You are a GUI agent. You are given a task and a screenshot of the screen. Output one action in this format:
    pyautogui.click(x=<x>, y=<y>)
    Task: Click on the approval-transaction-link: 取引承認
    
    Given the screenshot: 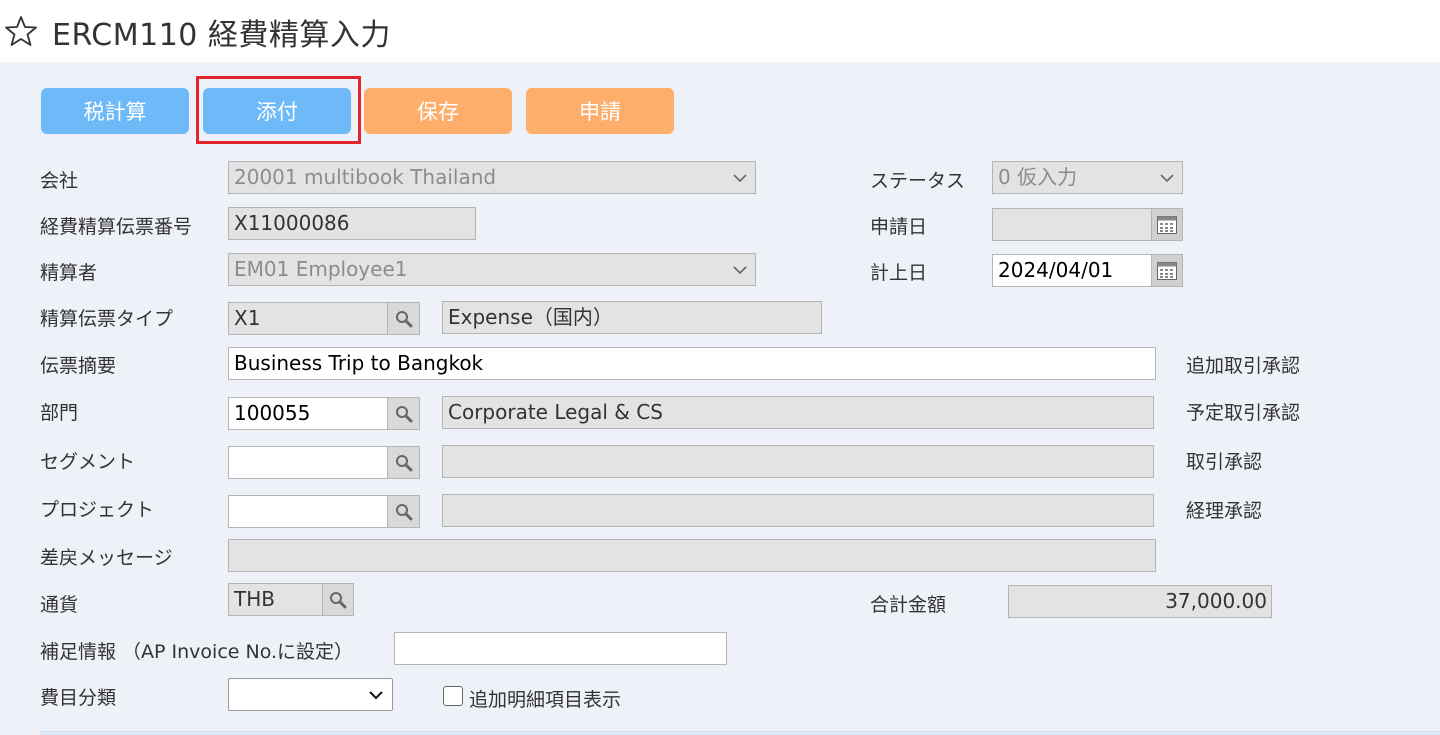 What is the action you would take?
    pyautogui.click(x=1224, y=460)
    